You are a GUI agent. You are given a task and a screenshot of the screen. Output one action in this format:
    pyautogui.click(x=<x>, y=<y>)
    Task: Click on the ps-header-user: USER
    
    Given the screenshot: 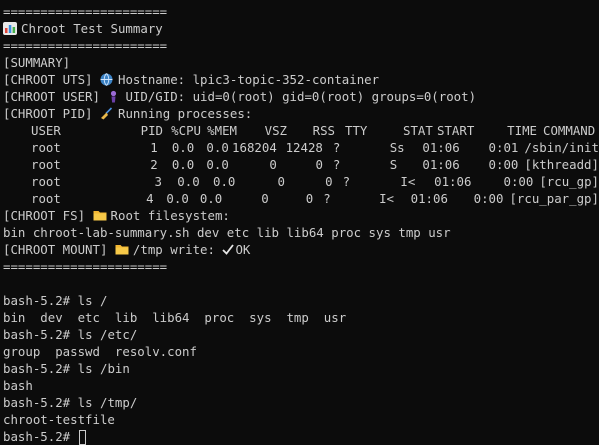 What is the action you would take?
    pyautogui.click(x=46, y=130)
    